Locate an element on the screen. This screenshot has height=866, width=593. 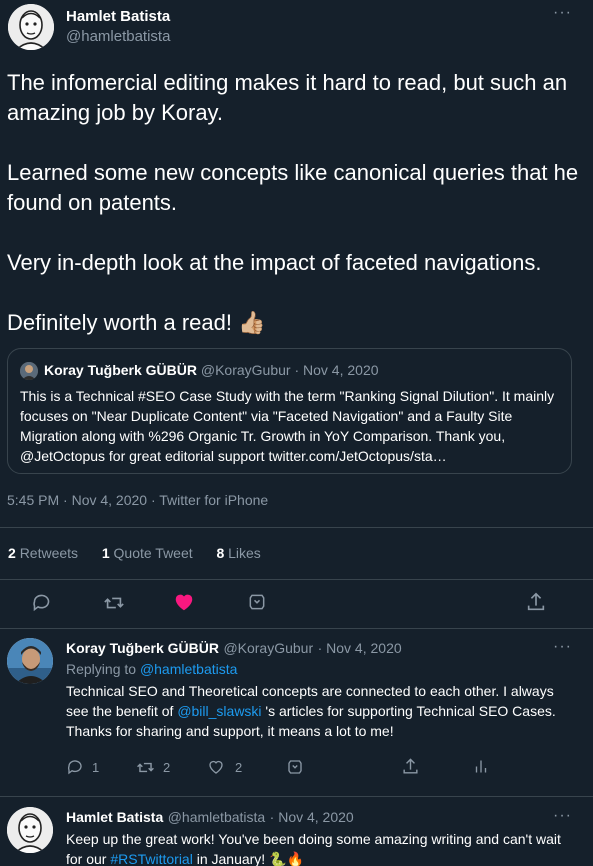
quote-tweets-stat: 1 Quote Tweet is located at coordinates (149, 553).